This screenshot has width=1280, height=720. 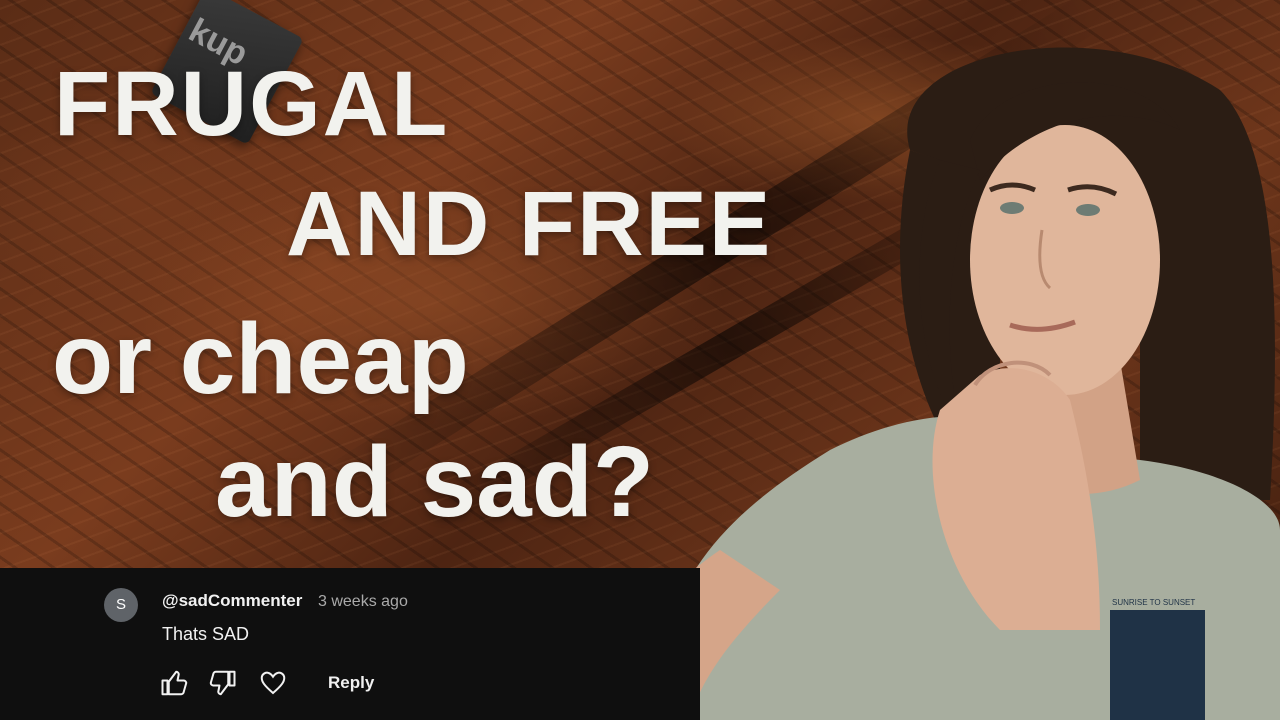 I want to click on headline-line-1: FRUGAL, so click(x=252, y=104).